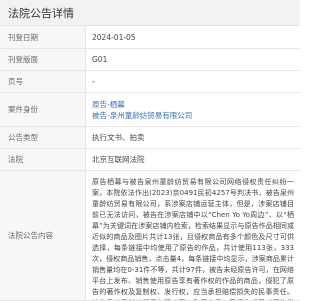 This screenshot has height=301, width=320. Describe the element at coordinates (100, 59) in the screenshot. I see `page-value: G01` at that location.